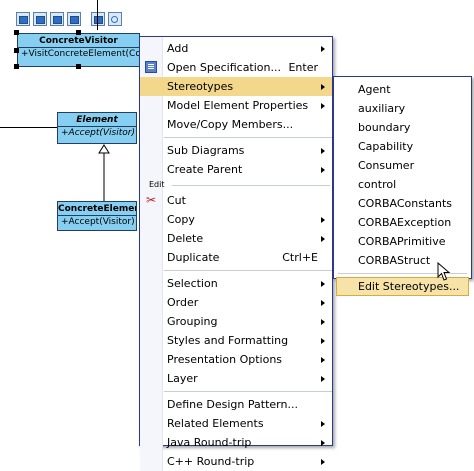 The width and height of the screenshot is (474, 471). What do you see at coordinates (402, 108) in the screenshot?
I see `stereotype-item: auxiliary` at bounding box center [402, 108].